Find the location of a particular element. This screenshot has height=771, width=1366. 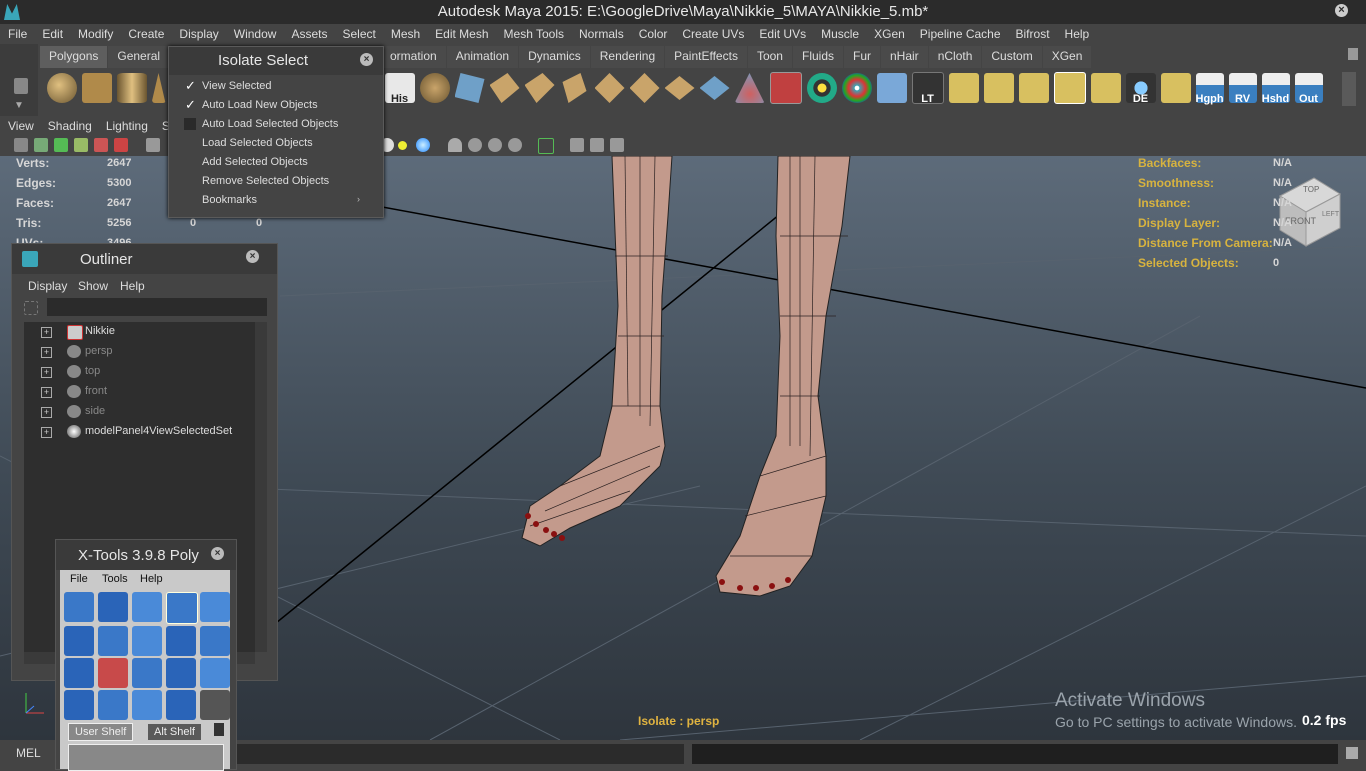

grid-toggle-icon is located at coordinates (101, 145).